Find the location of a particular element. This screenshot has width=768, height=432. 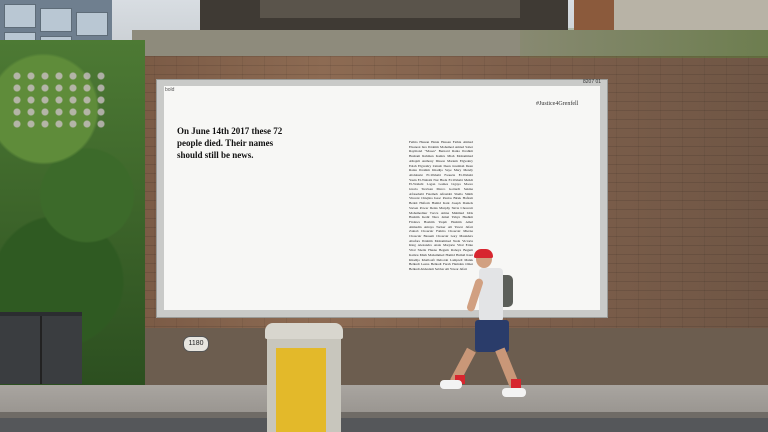

moss is located at coordinates (644, 43).